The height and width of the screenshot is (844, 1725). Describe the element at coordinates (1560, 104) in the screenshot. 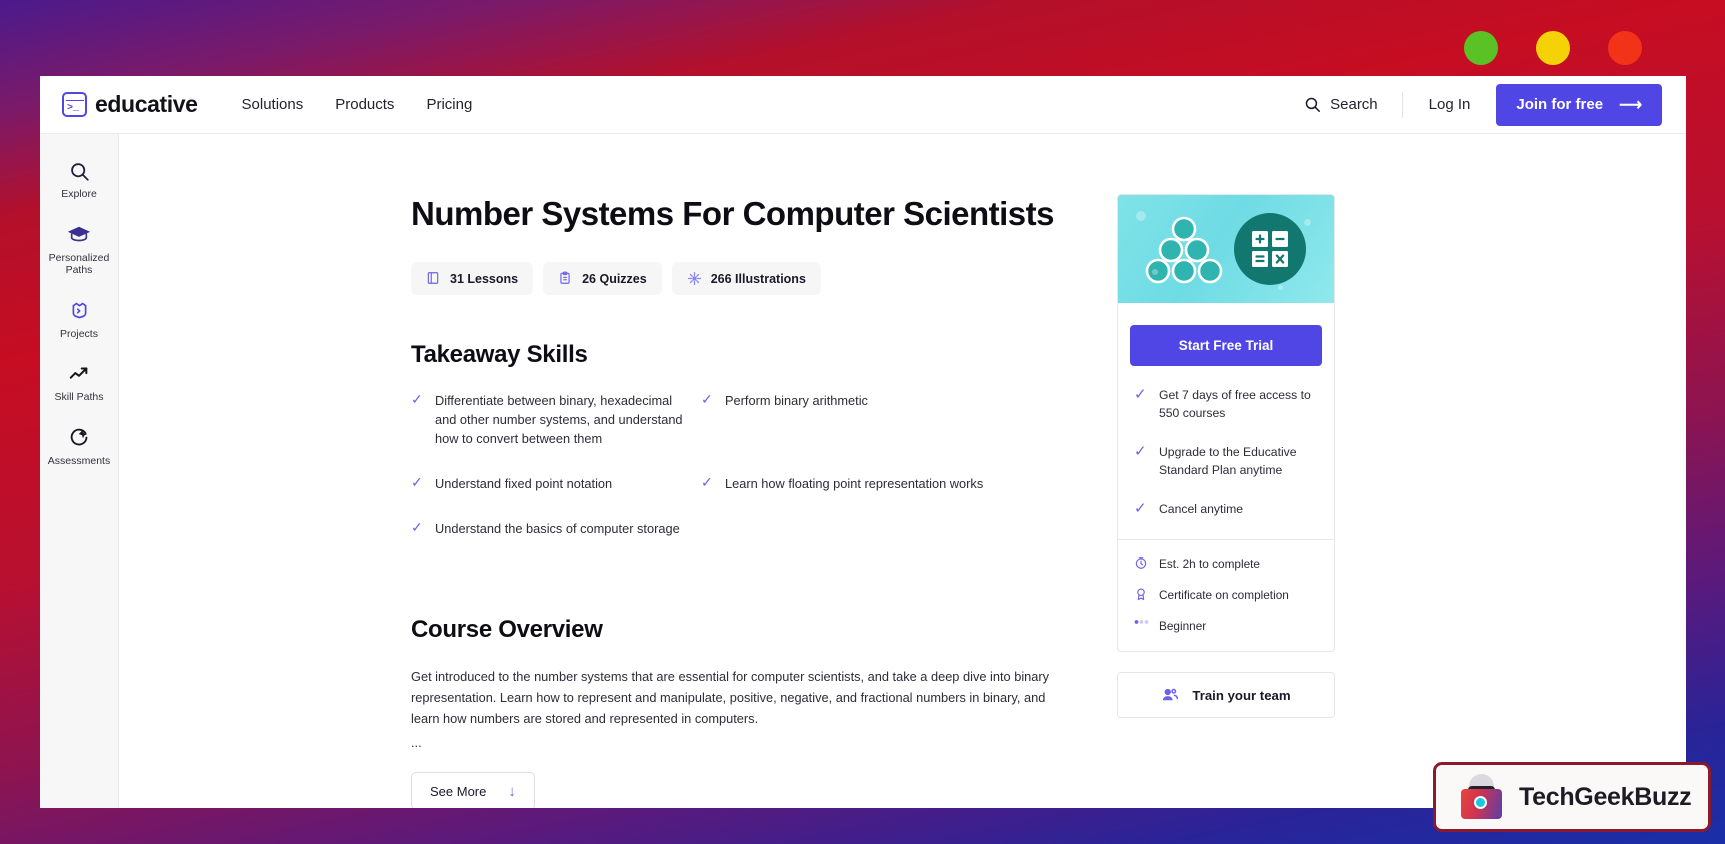

I see `join-label: Join for free` at that location.